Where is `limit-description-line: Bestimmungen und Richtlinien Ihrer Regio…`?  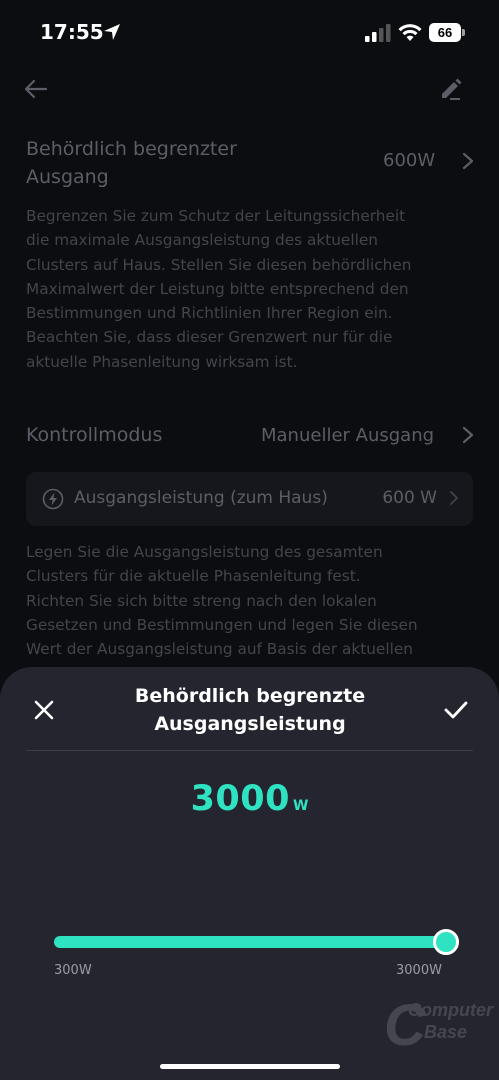
limit-description-line: Bestimmungen und Richtlinien Ihrer Regio… is located at coordinates (209, 313).